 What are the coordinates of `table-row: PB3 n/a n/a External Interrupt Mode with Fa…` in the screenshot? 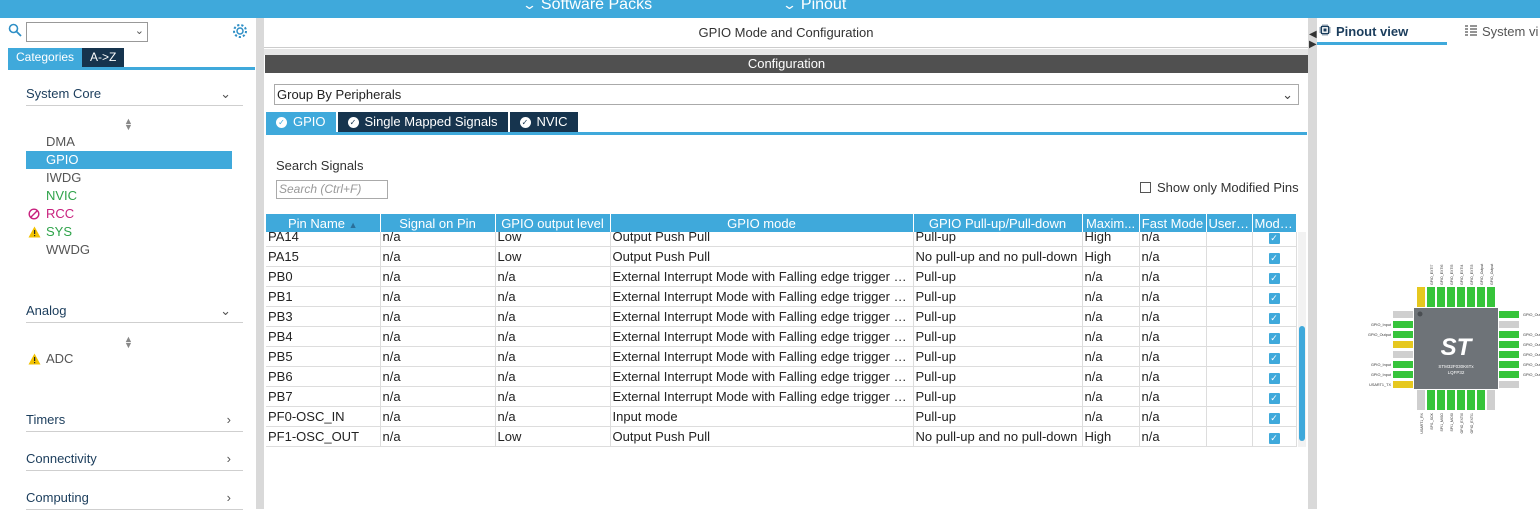 It's located at (781, 316).